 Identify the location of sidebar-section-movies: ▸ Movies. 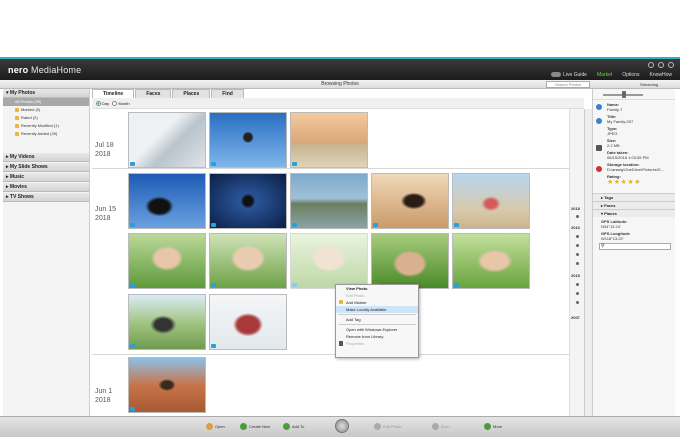
(46, 187).